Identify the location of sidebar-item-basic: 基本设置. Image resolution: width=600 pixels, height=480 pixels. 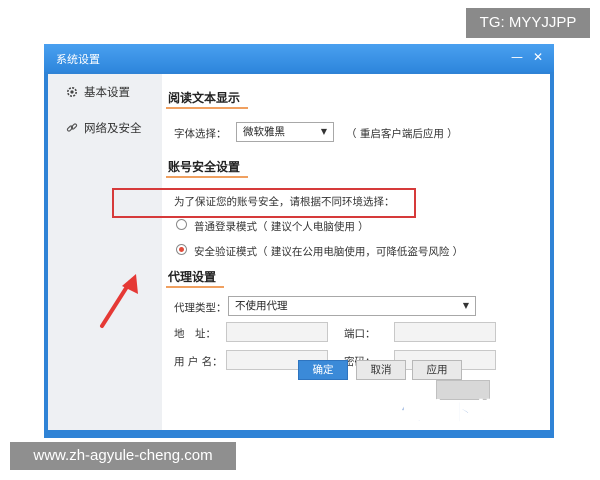
(98, 92).